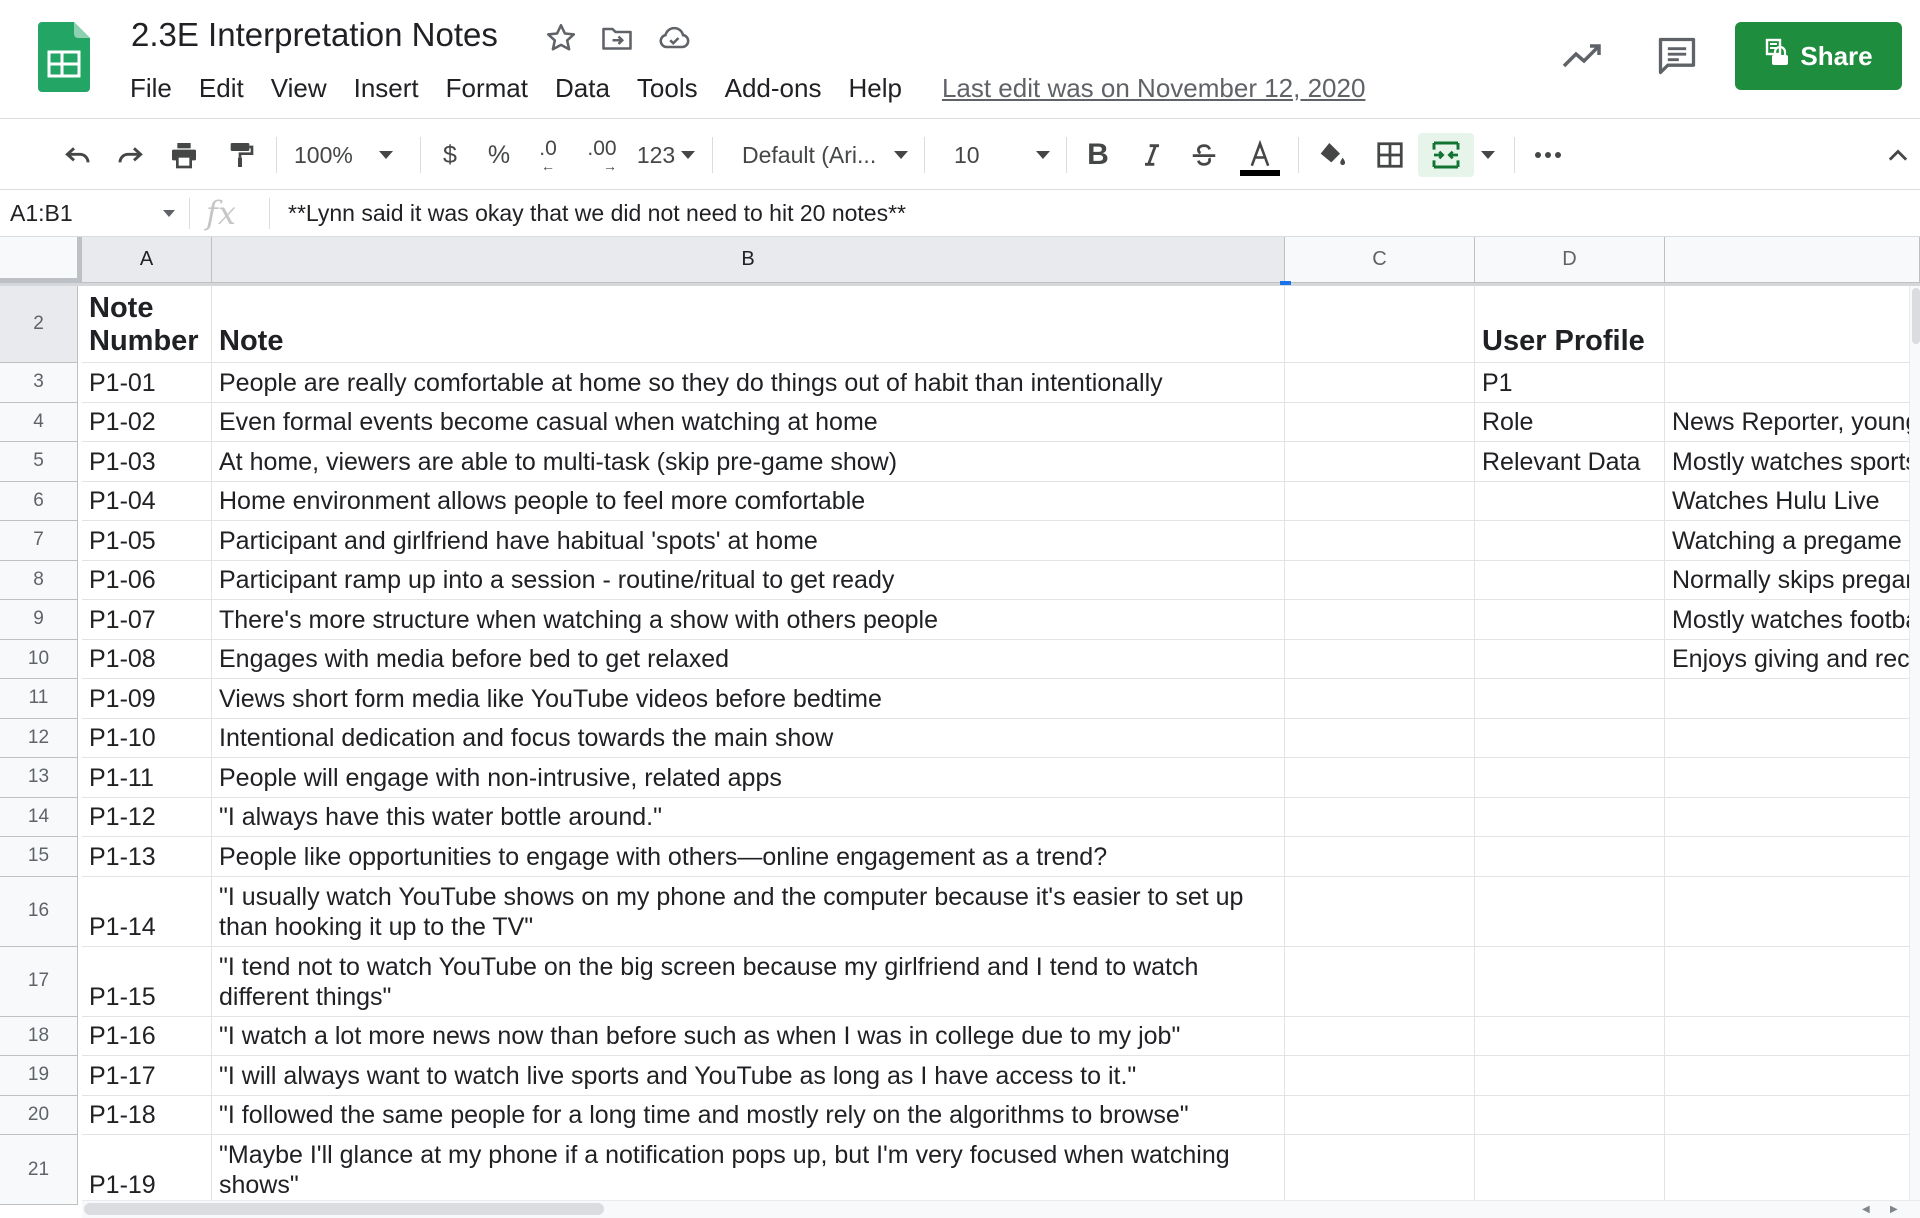 The height and width of the screenshot is (1218, 1920). Describe the element at coordinates (349, 155) in the screenshot. I see `zoom-select: 100%` at that location.